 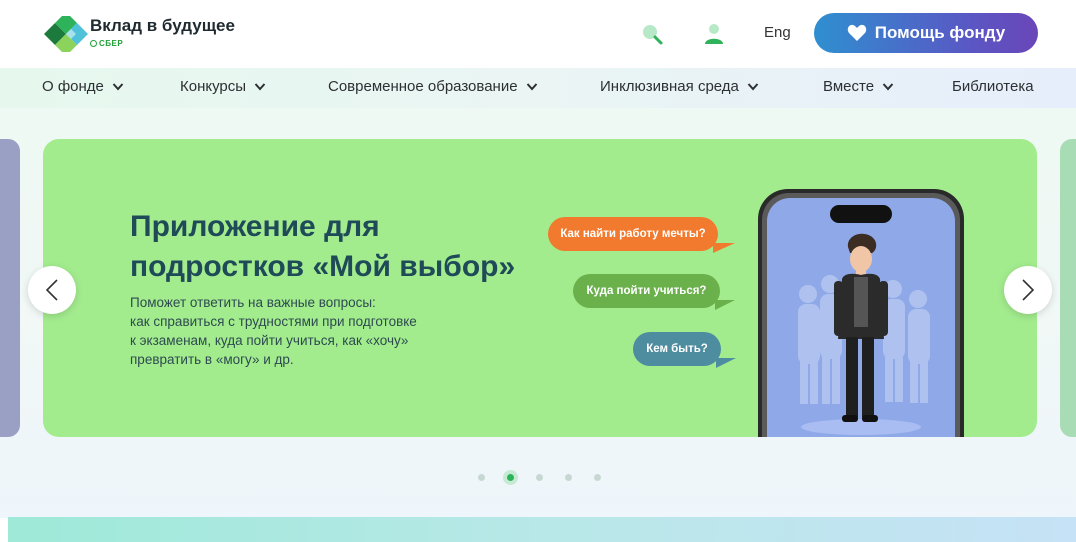 What do you see at coordinates (861, 313) in the screenshot?
I see `phone-illustration` at bounding box center [861, 313].